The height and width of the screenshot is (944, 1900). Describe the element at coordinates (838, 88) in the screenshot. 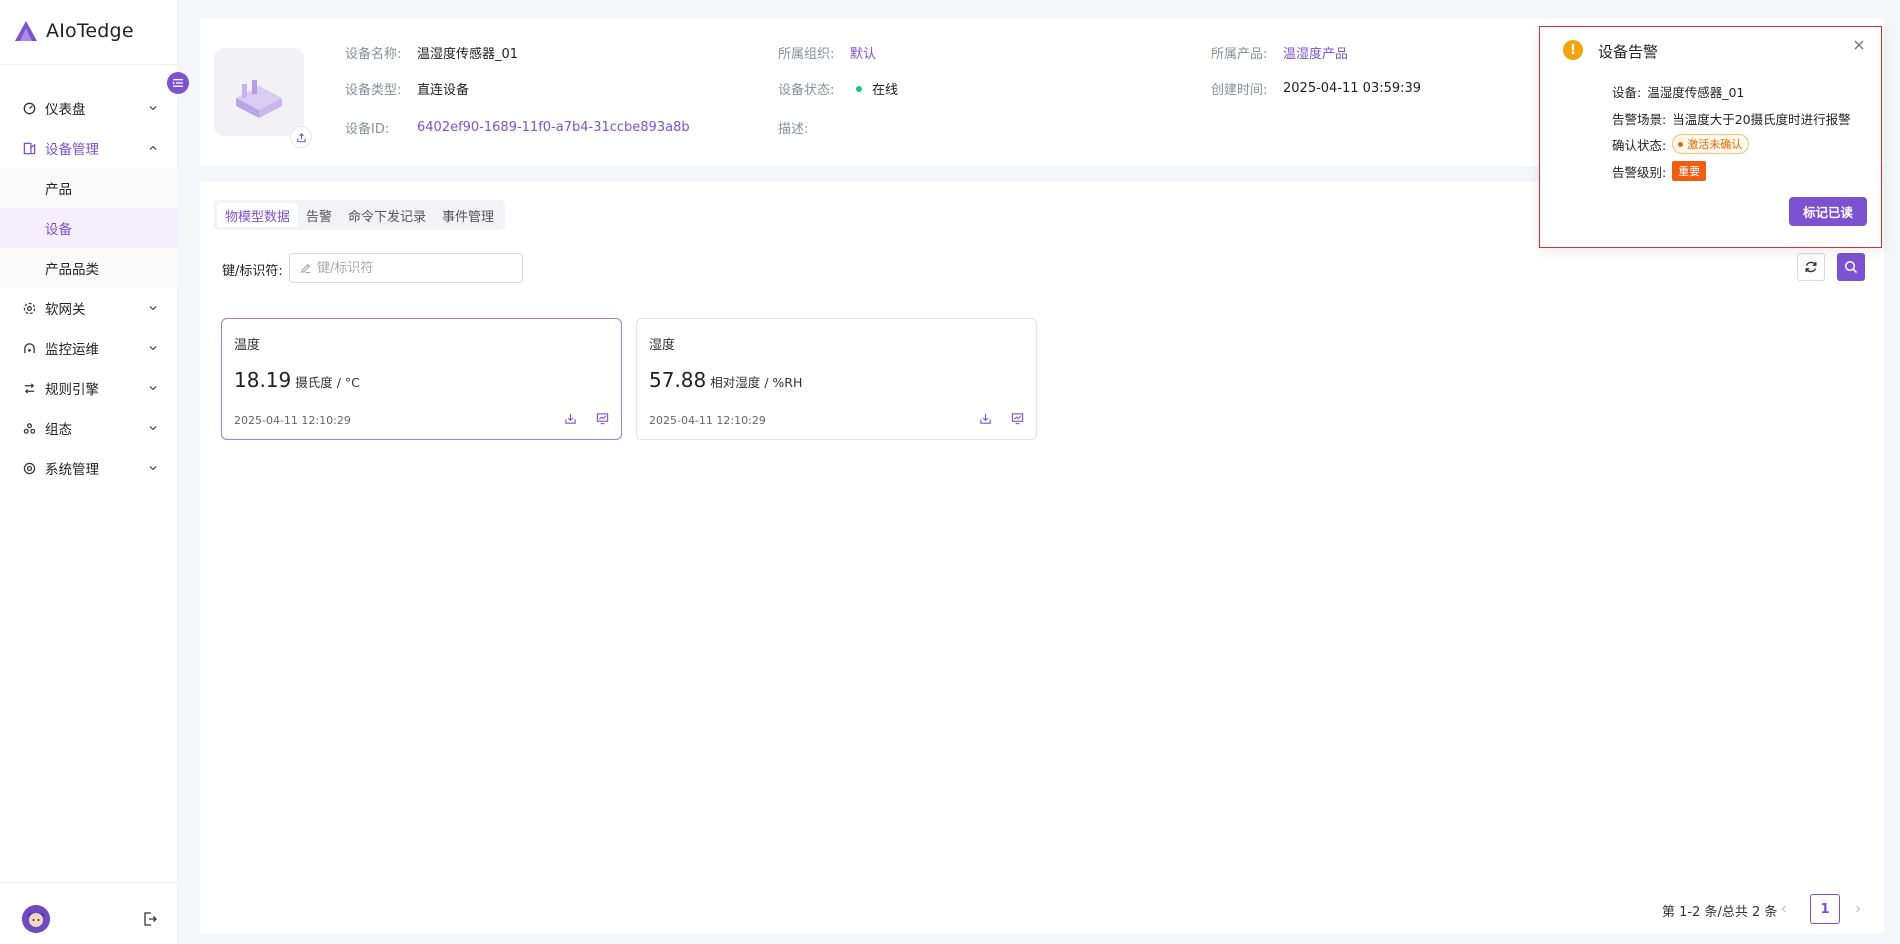

I see `device-status-row: 设备状态: 在线` at that location.